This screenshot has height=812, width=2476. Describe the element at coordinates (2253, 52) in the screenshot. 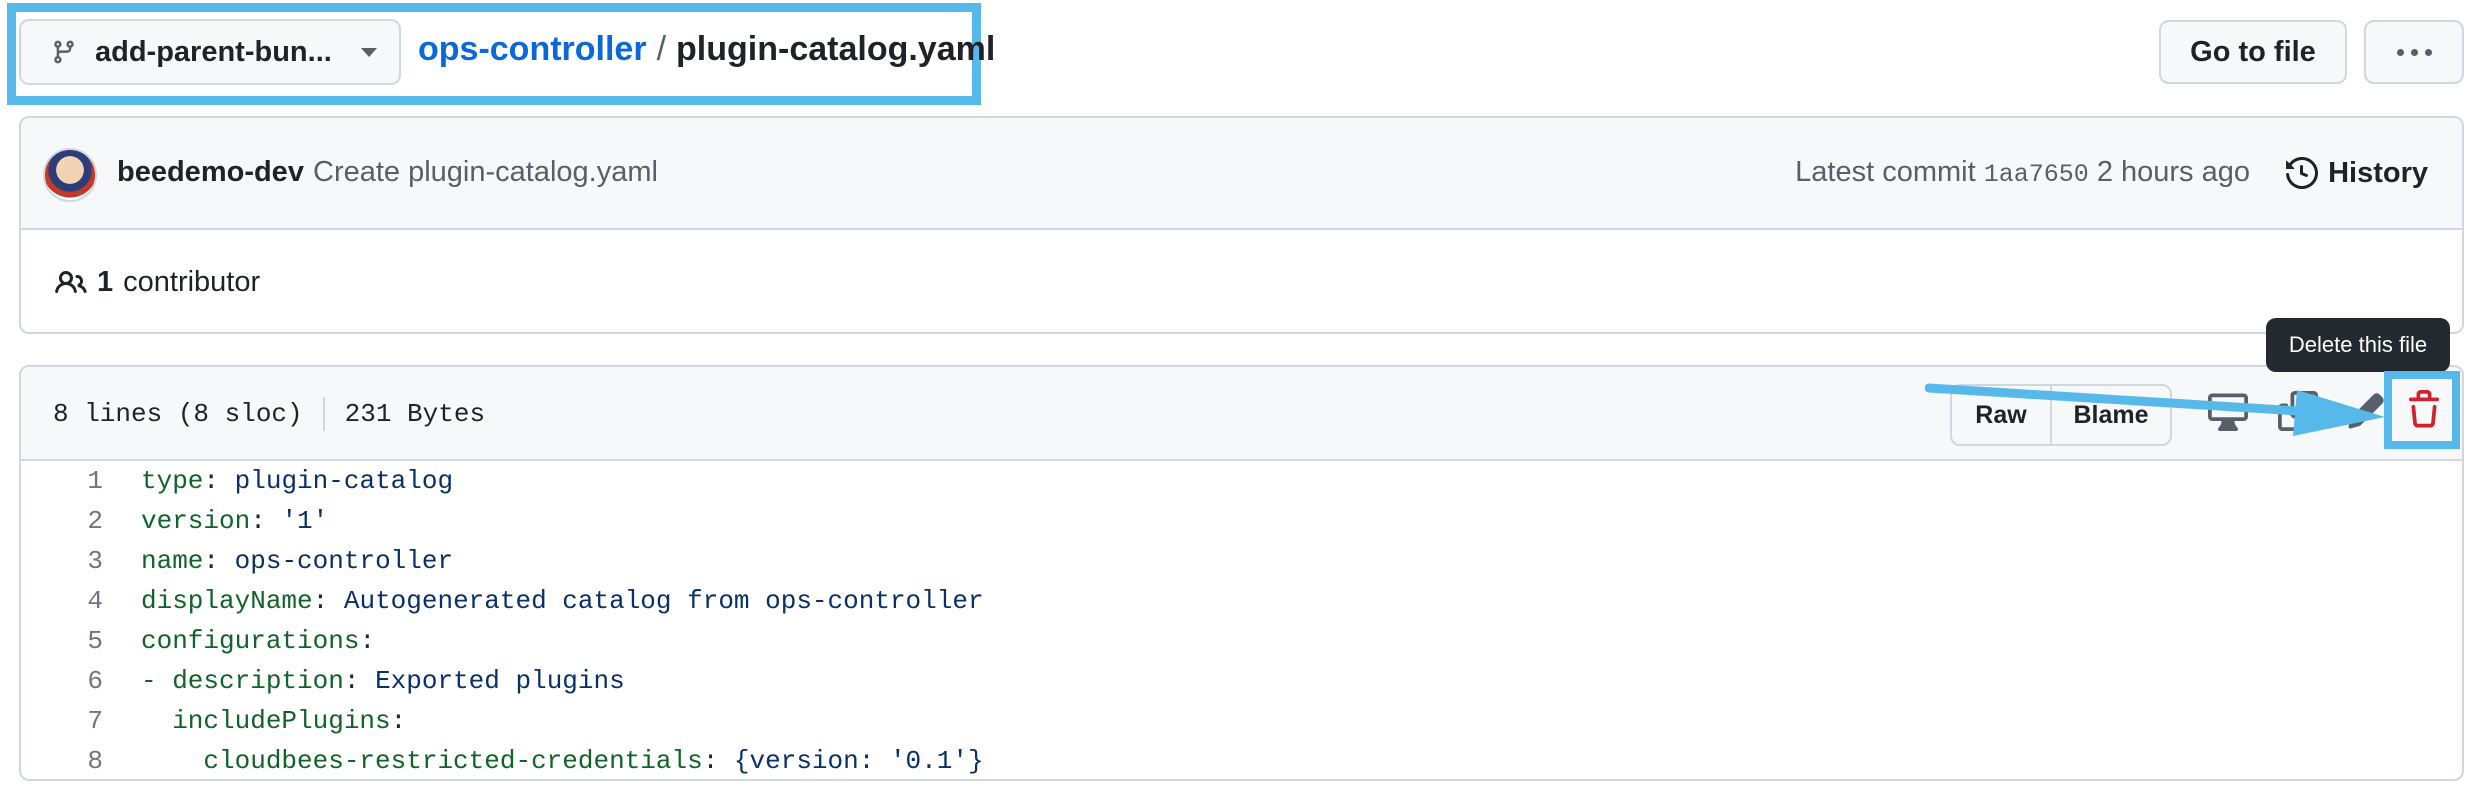

I see `go-to-file-button: Go to file` at that location.